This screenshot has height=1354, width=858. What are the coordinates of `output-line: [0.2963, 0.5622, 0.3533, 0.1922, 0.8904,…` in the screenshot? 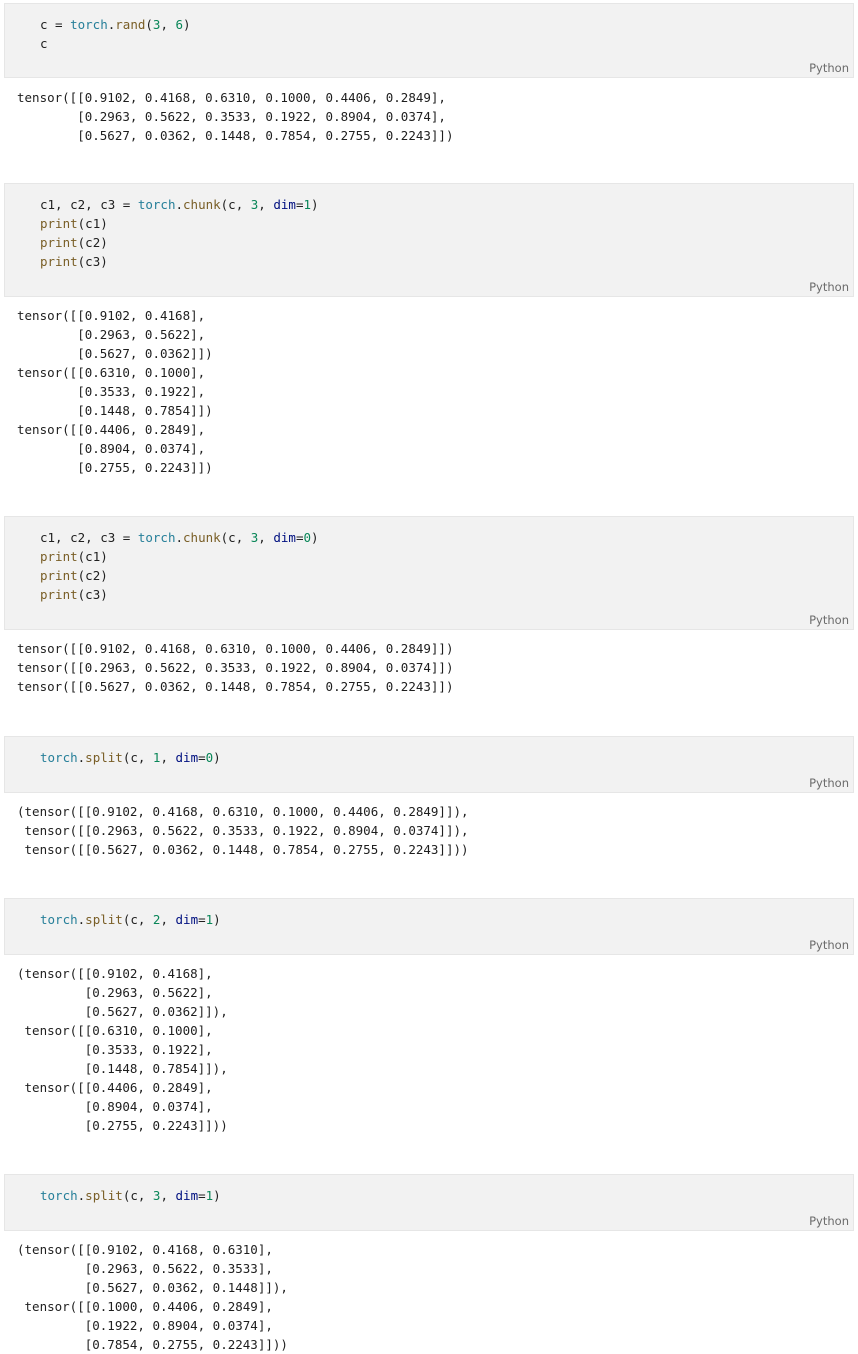 It's located at (231, 116).